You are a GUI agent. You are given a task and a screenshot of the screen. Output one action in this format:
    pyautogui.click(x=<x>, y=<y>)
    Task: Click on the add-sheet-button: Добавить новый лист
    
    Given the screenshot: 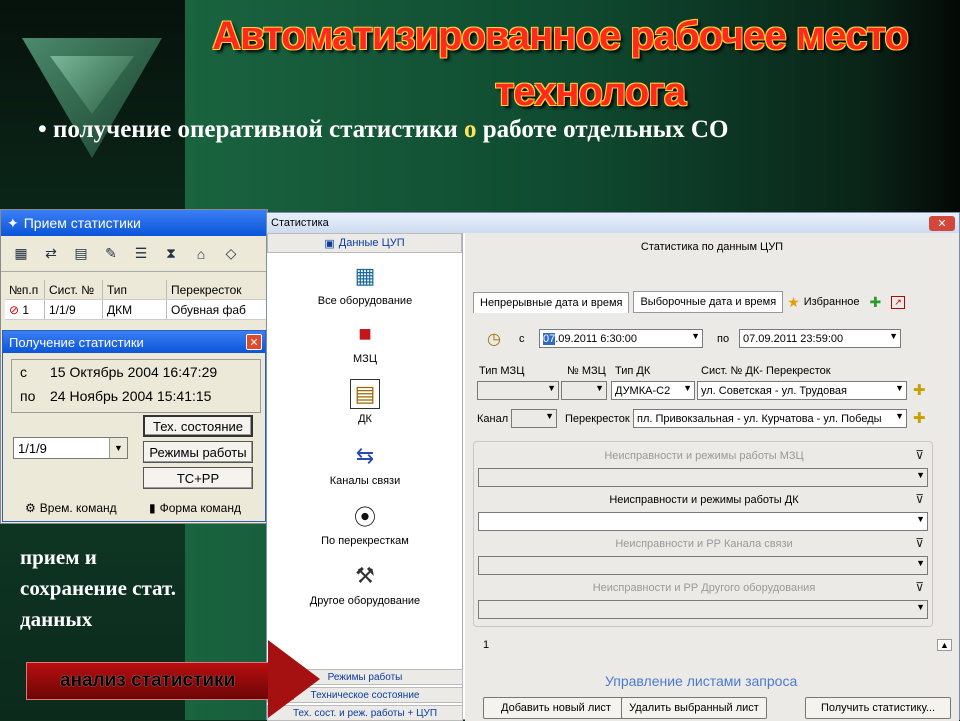 What is the action you would take?
    pyautogui.click(x=556, y=708)
    